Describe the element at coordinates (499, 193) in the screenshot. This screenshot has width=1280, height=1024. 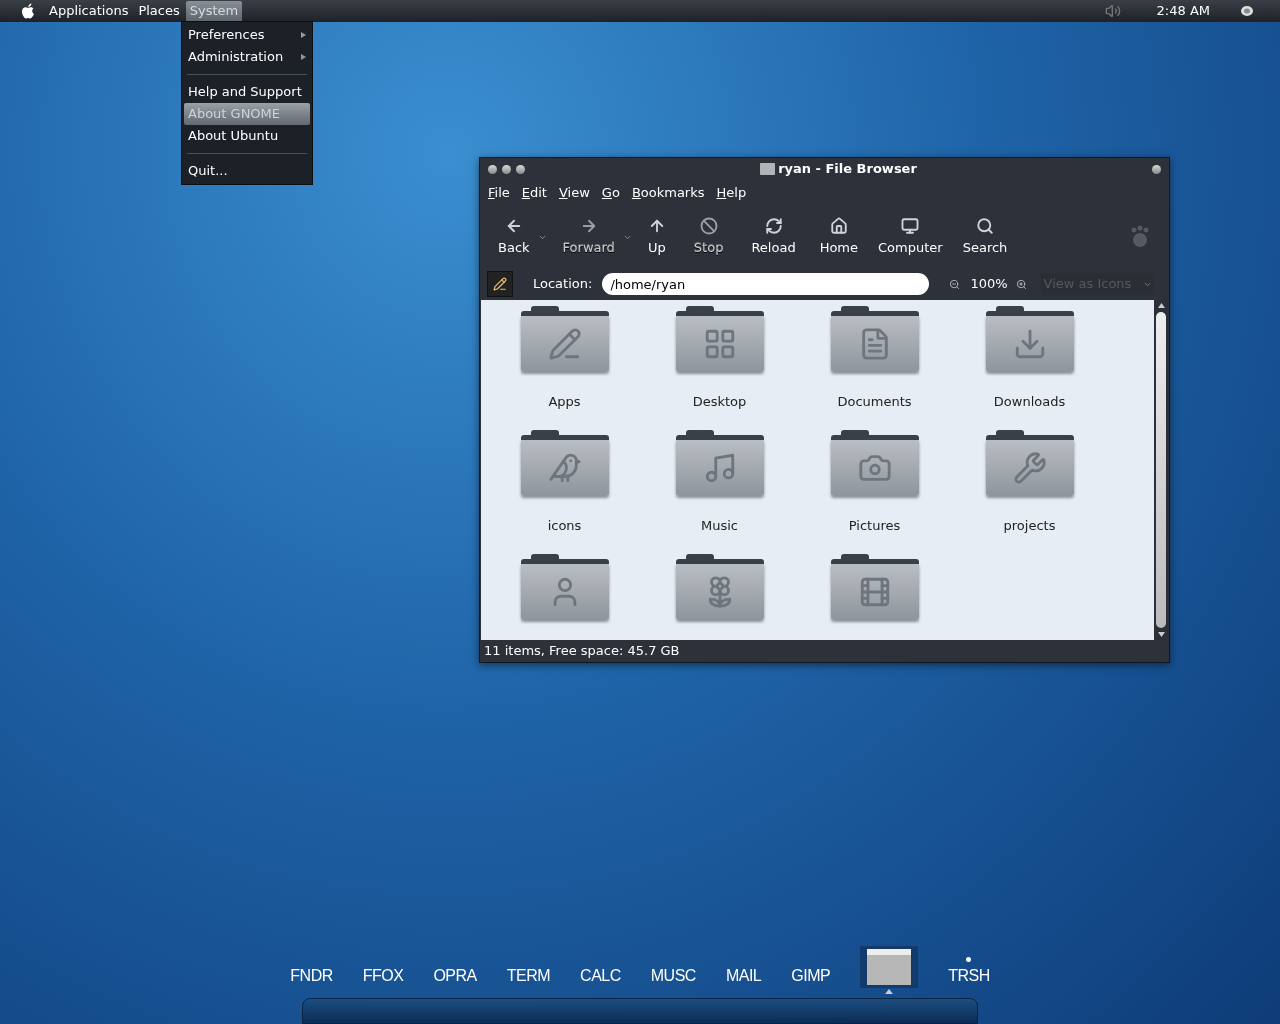
I see `menu-bar-item: File` at that location.